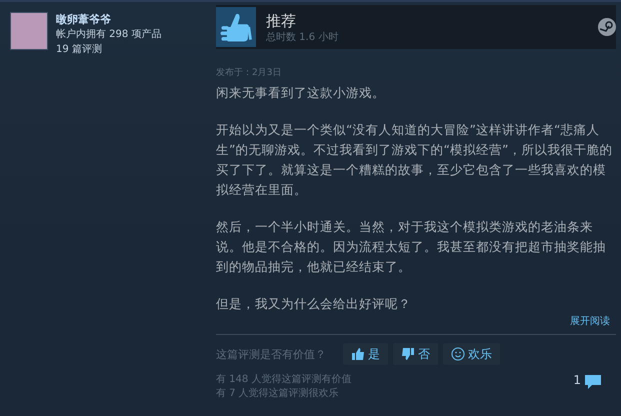  I want to click on author-name: 暾卵葦爷爷, so click(109, 19).